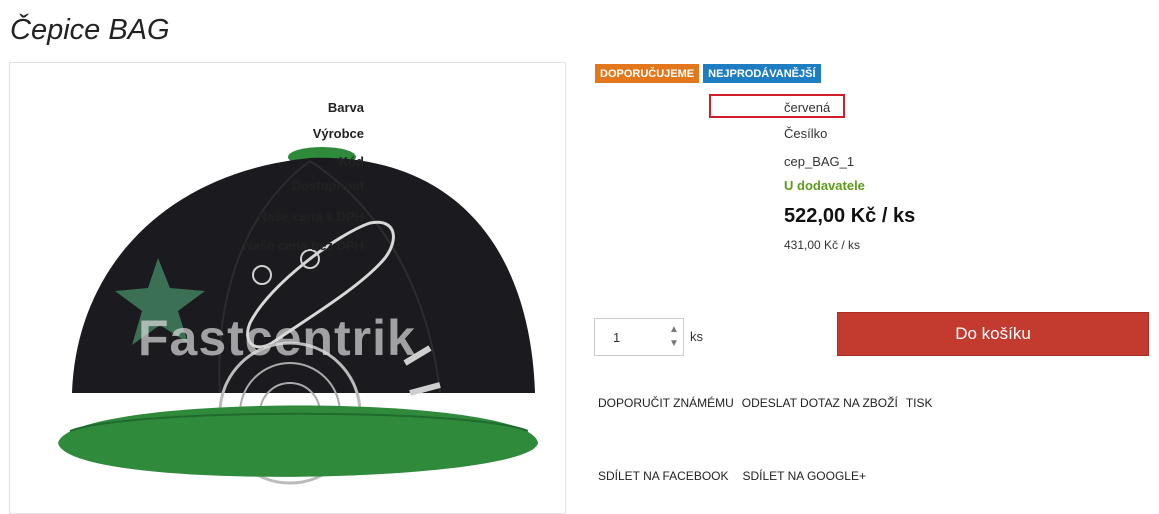 Image resolution: width=1159 pixels, height=514 pixels. Describe the element at coordinates (310, 216) in the screenshot. I see `param-label-price-vat: Naše cena s DPH` at that location.